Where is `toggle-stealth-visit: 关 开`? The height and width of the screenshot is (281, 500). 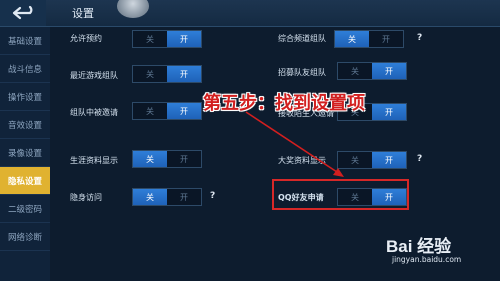 toggle-stealth-visit: 关 开 is located at coordinates (167, 197).